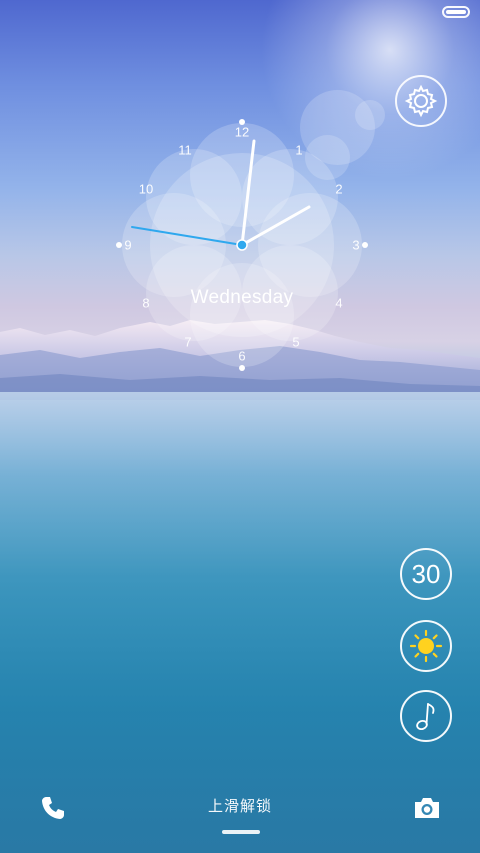 This screenshot has width=480, height=853. I want to click on music-note-icon, so click(425, 717).